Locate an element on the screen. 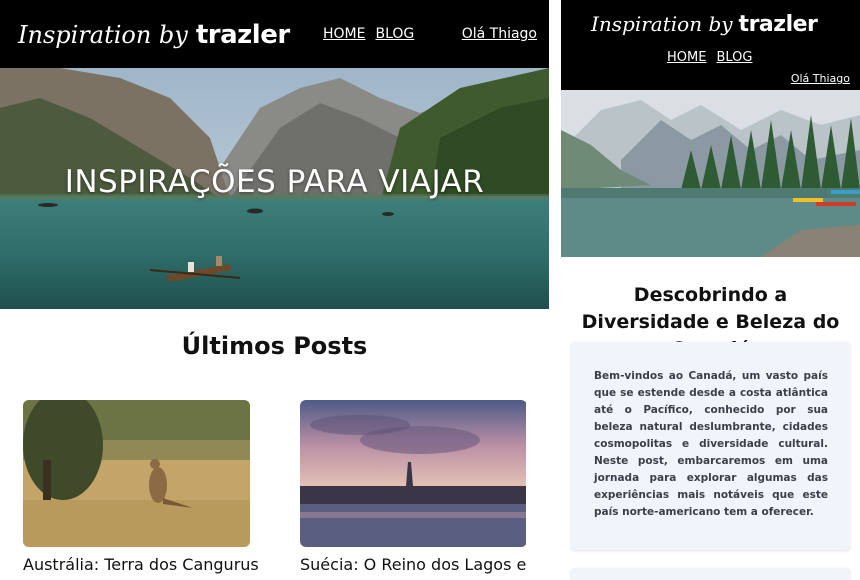  stockholm-image is located at coordinates (413, 473).